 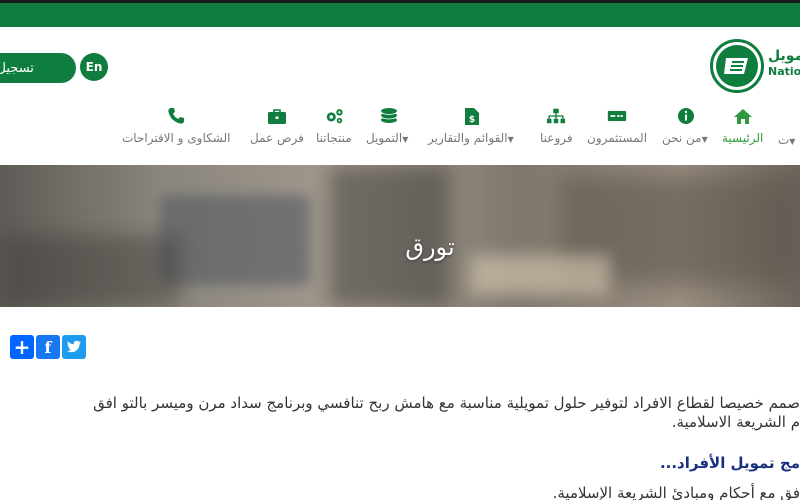 I want to click on hero-background-shape, so click(x=540, y=275).